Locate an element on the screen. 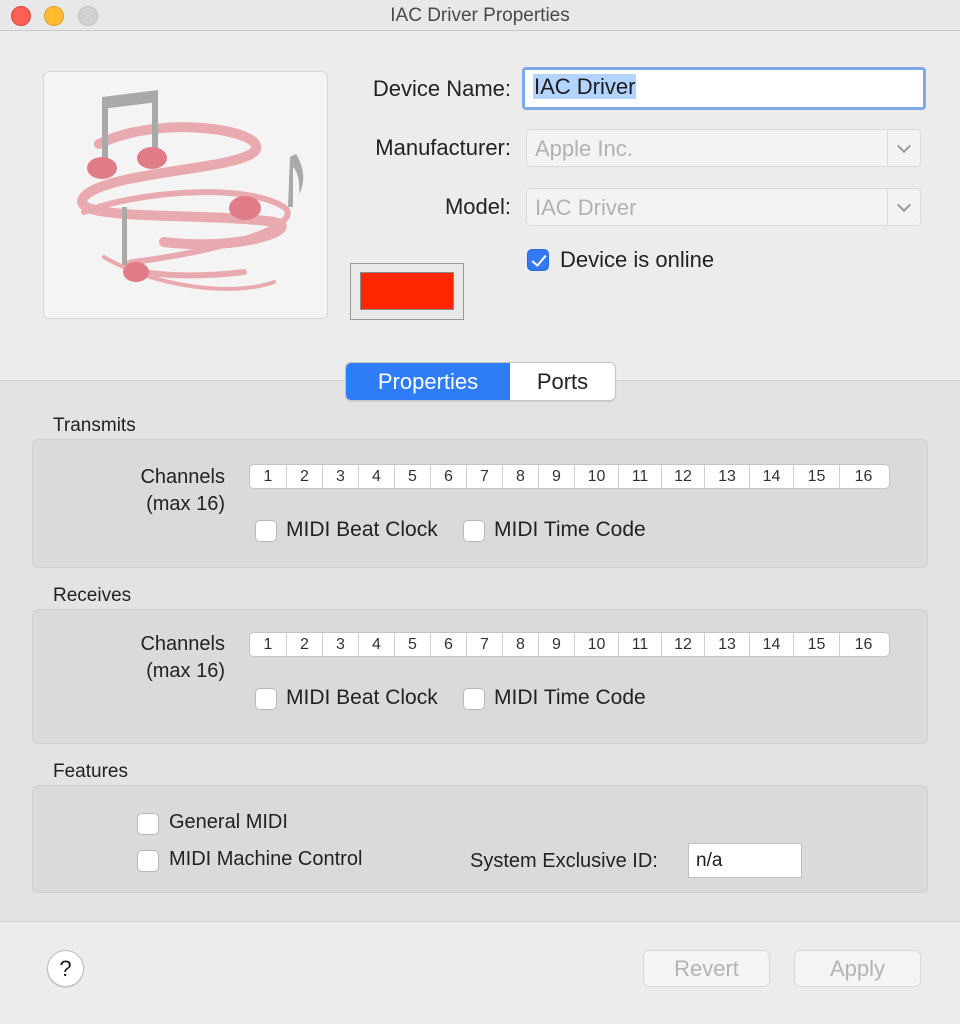  general-midi-label: General MIDI is located at coordinates (228, 822).